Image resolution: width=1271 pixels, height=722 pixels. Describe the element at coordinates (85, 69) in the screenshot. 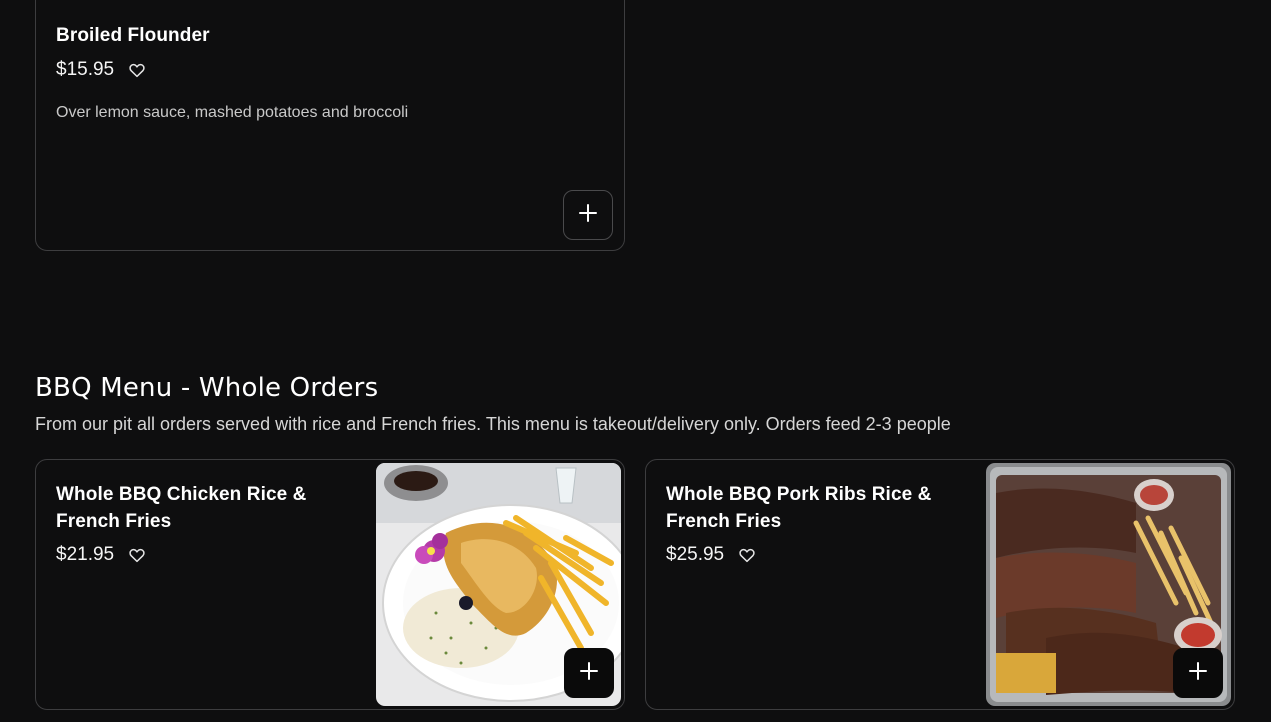

I see `item-price: $15.95` at that location.